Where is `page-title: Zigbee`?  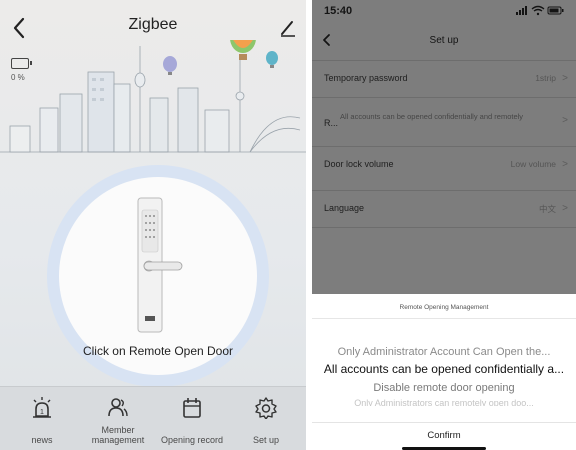 page-title: Zigbee is located at coordinates (153, 24).